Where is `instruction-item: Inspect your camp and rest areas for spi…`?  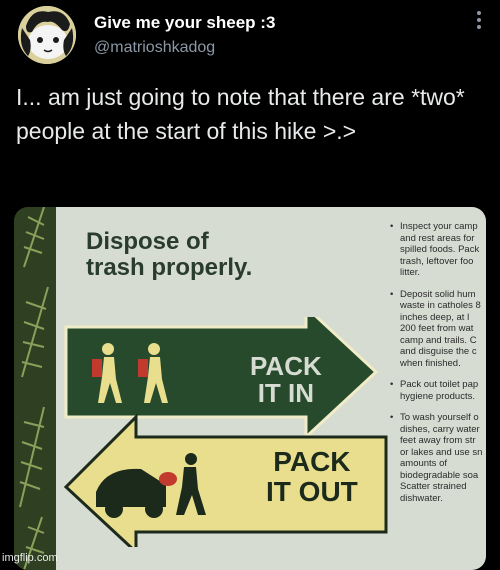 instruction-item: Inspect your camp and rest areas for spi… is located at coordinates (438, 250).